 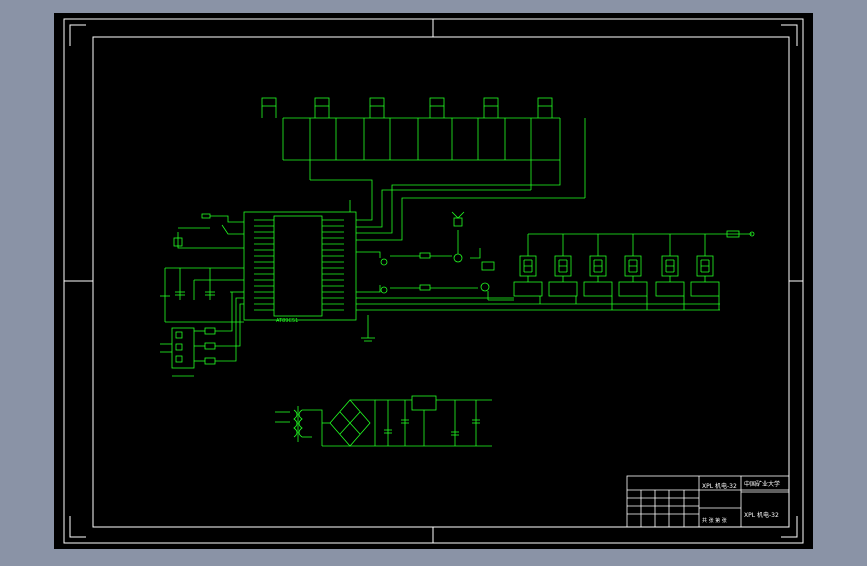 I want to click on title-block-code-top: XPL 机电-32, so click(x=719, y=486).